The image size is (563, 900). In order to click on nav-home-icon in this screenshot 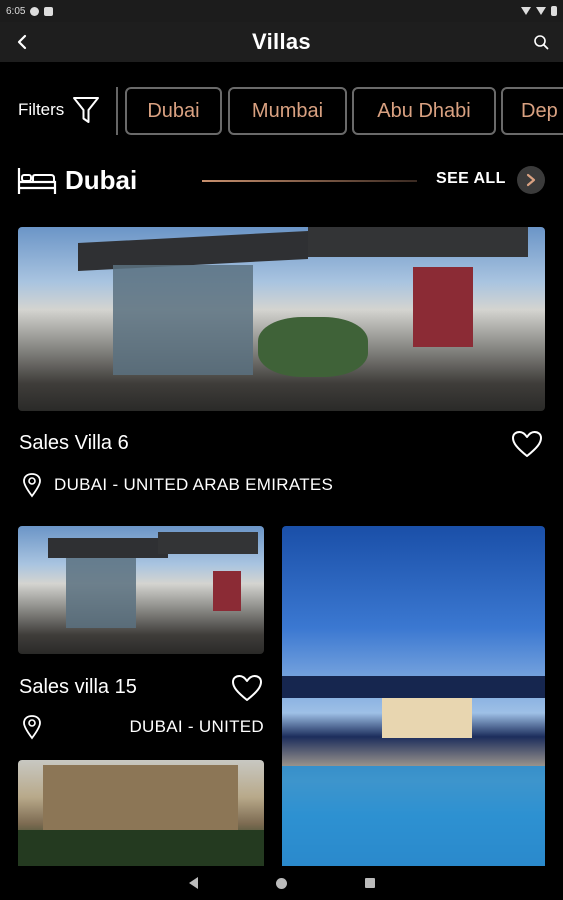, I will do `click(281, 883)`.